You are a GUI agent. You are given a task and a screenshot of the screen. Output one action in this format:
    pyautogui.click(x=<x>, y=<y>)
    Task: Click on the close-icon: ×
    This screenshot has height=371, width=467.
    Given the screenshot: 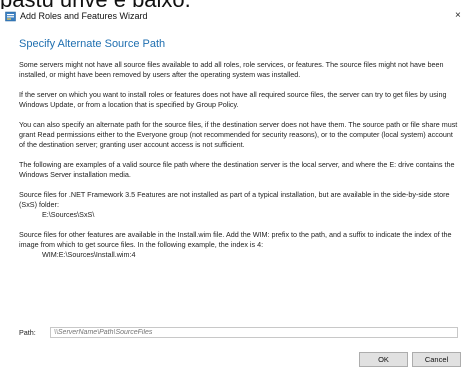 What is the action you would take?
    pyautogui.click(x=458, y=15)
    